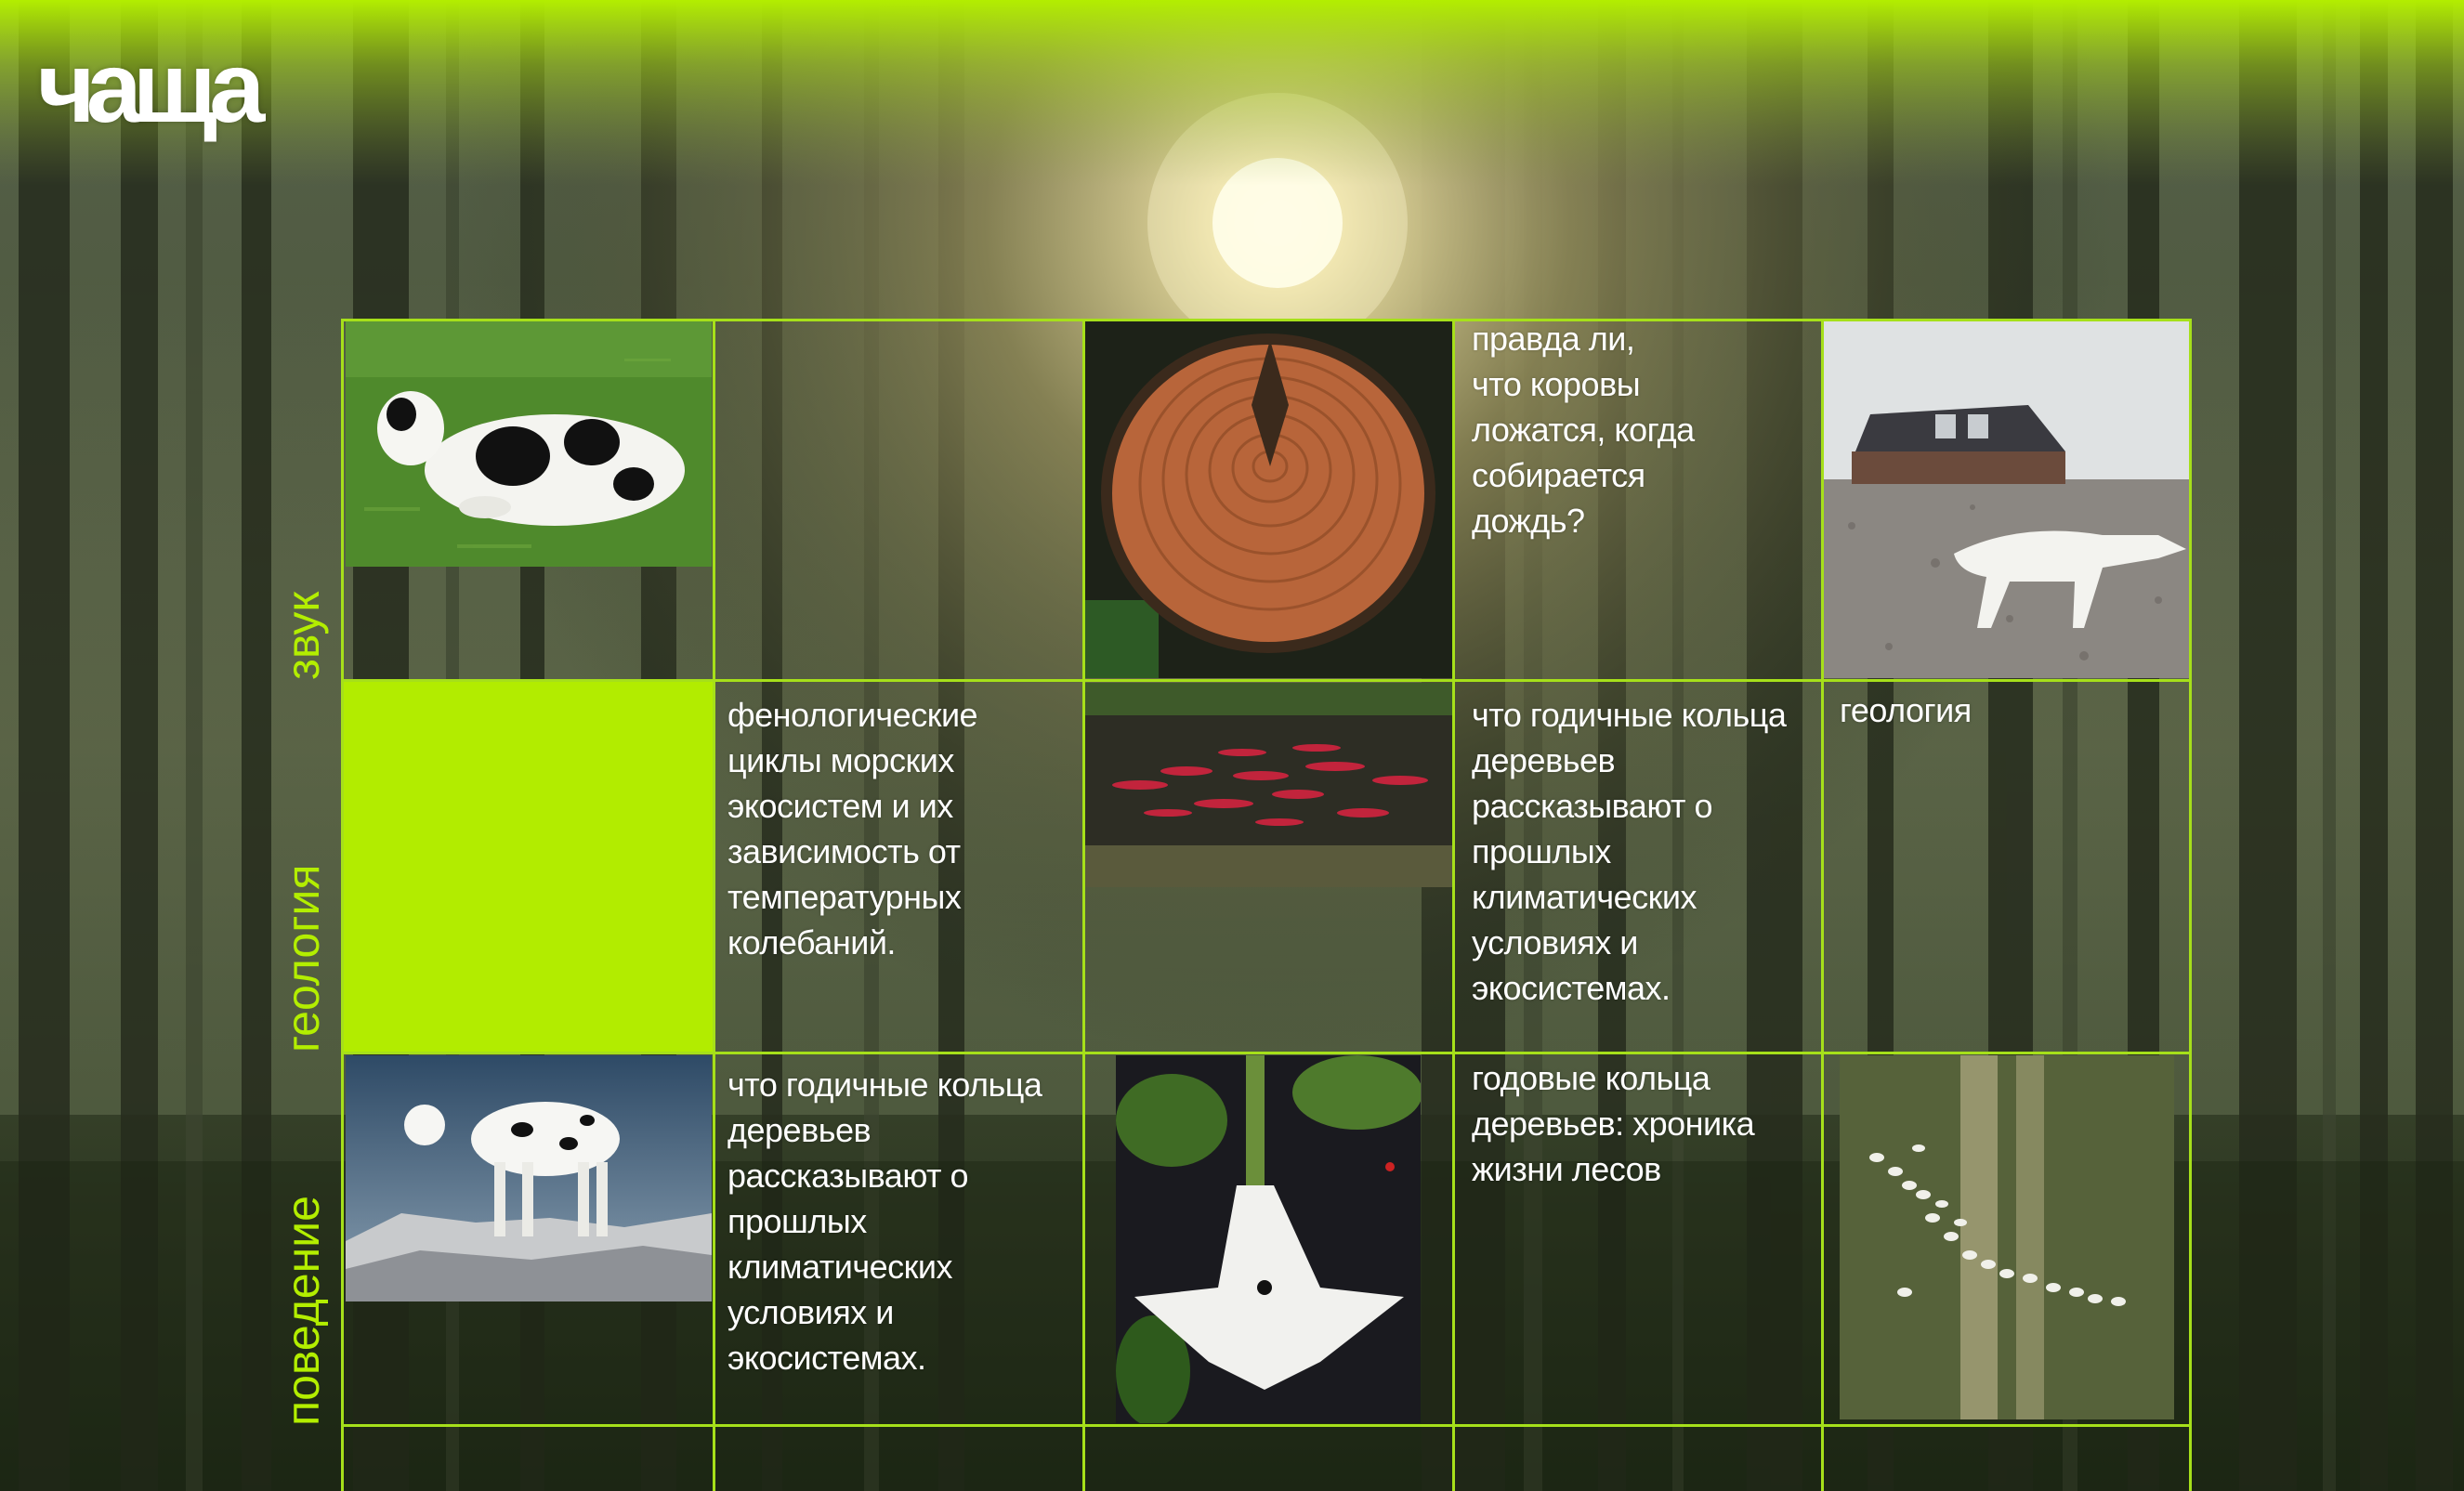 The width and height of the screenshot is (2464, 1491). Describe the element at coordinates (2007, 1237) in the screenshot. I see `sheep-aerial-image` at that location.